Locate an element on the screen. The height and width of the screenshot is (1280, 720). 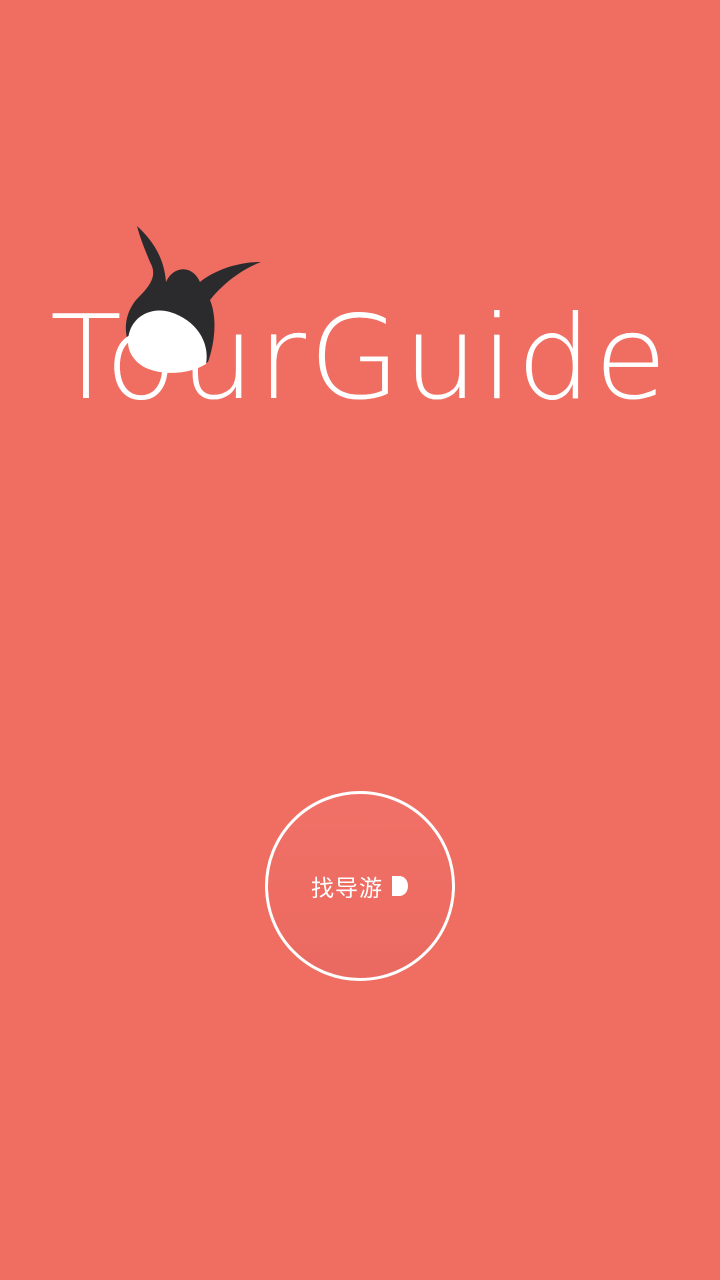
tourguide-logo: TourGuide is located at coordinates (358, 326).